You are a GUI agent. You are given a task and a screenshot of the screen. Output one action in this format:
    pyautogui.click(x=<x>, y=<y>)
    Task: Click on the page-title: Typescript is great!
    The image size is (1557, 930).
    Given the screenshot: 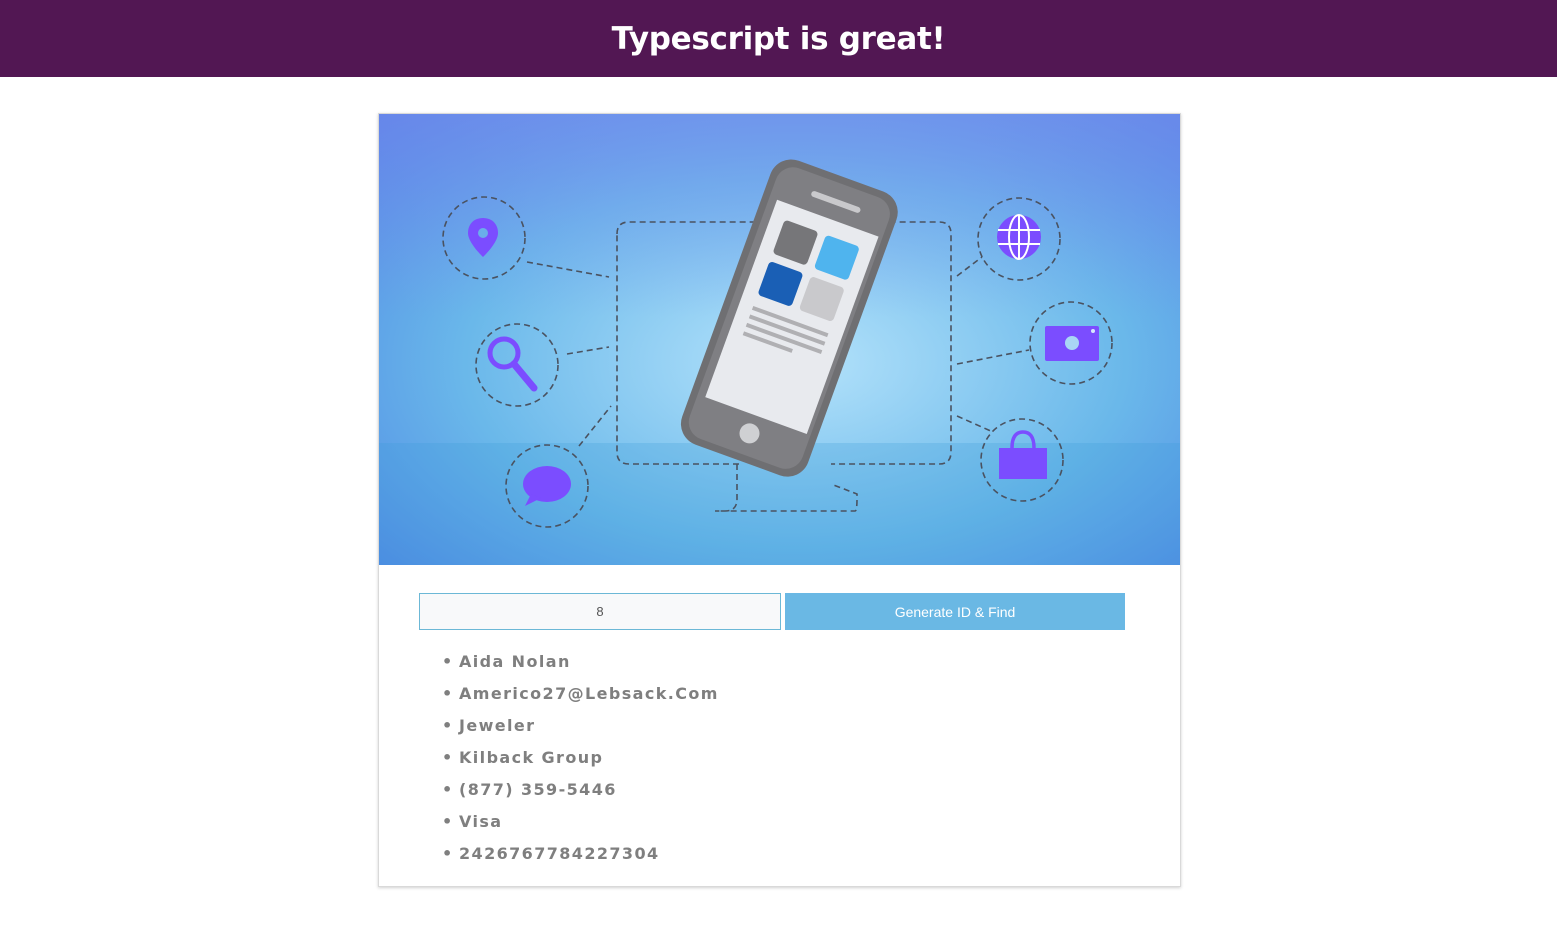 What is the action you would take?
    pyautogui.click(x=778, y=38)
    